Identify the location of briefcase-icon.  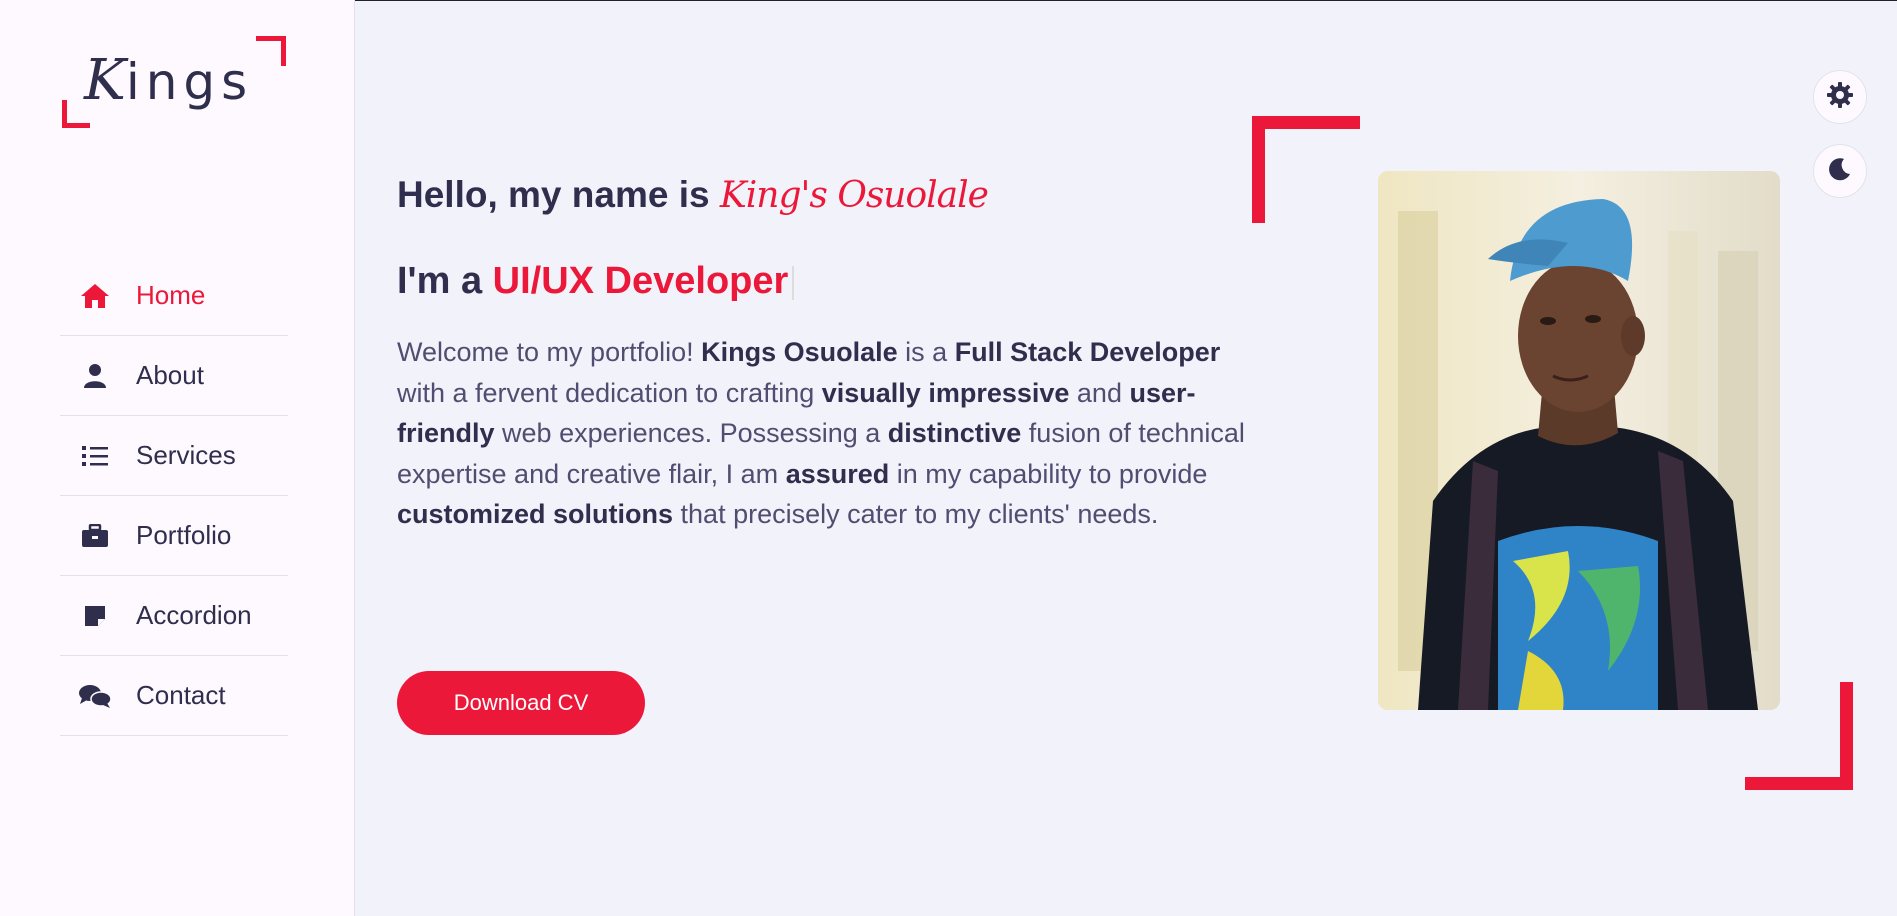
(95, 535).